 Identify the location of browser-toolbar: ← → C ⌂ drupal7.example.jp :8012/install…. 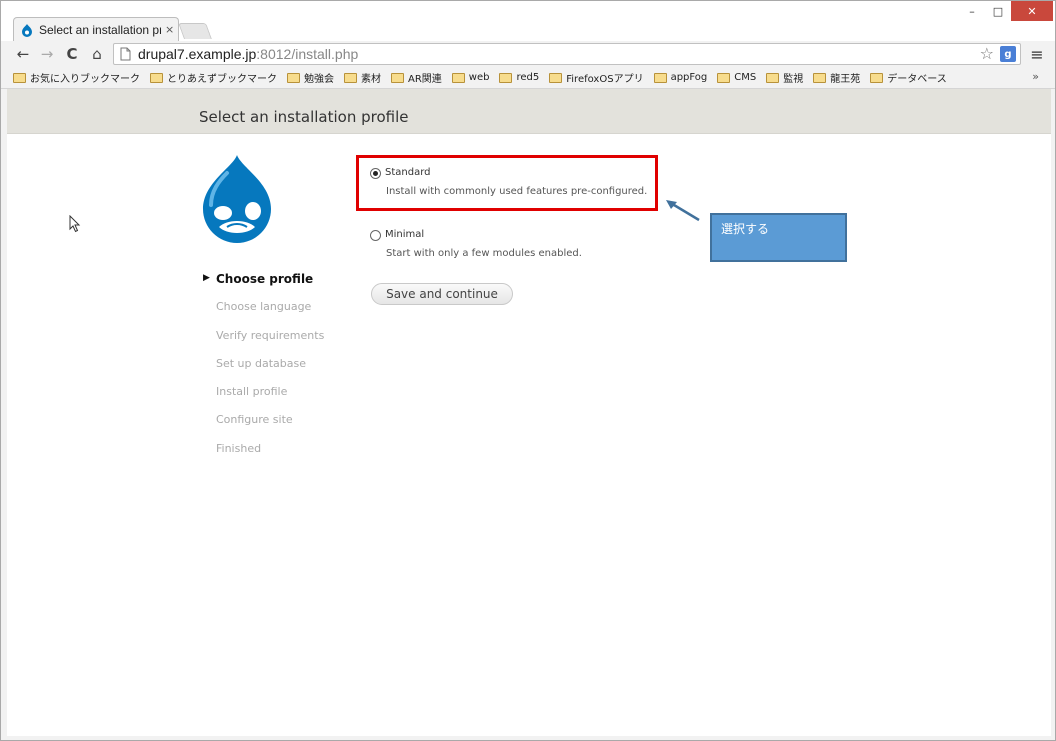
(528, 54).